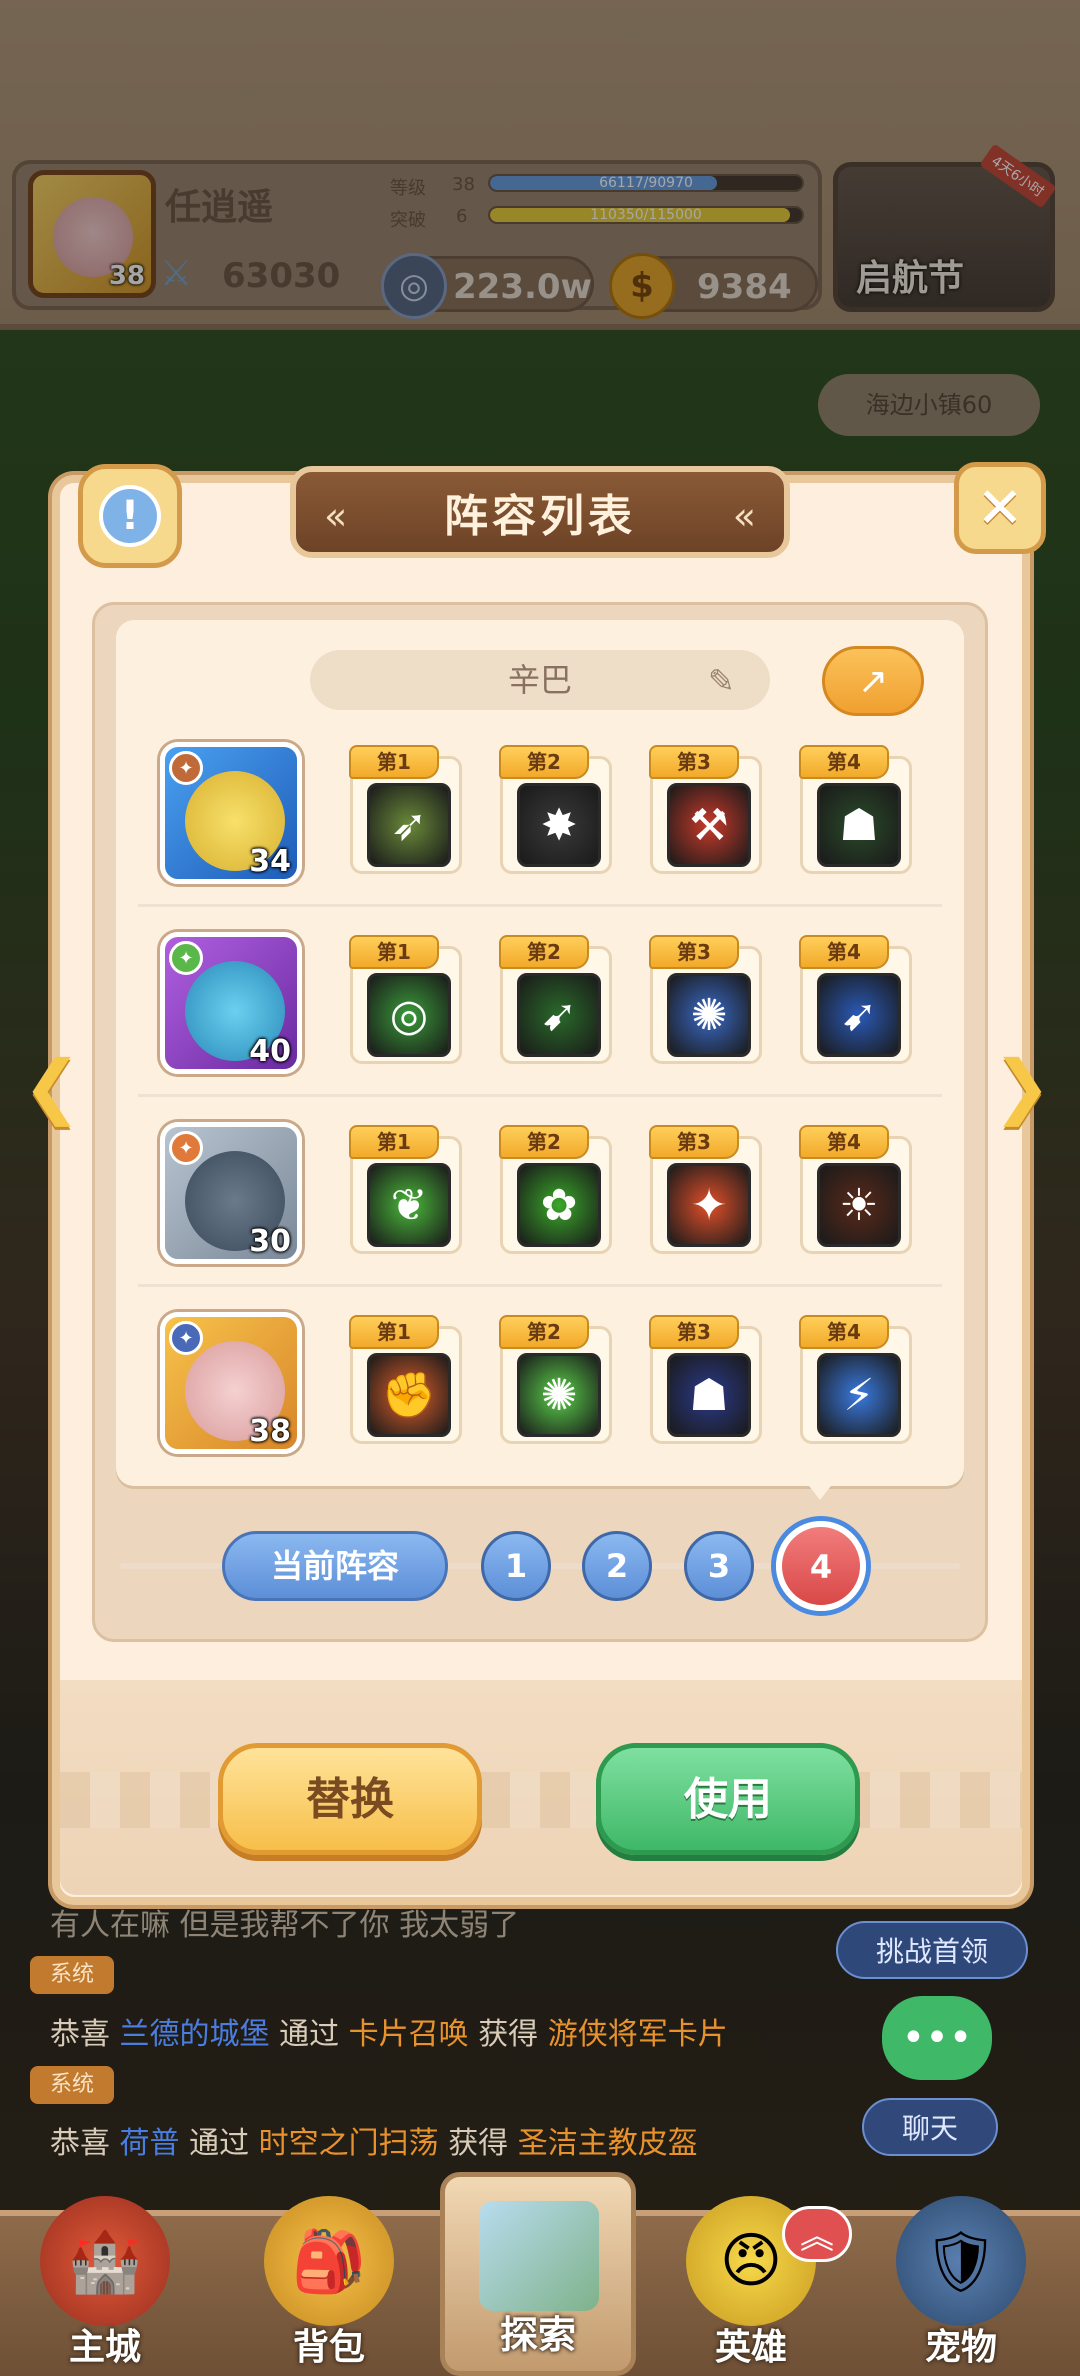 The image size is (1080, 2376). I want to click on chat-source: 卡片召唤, so click(408, 2034).